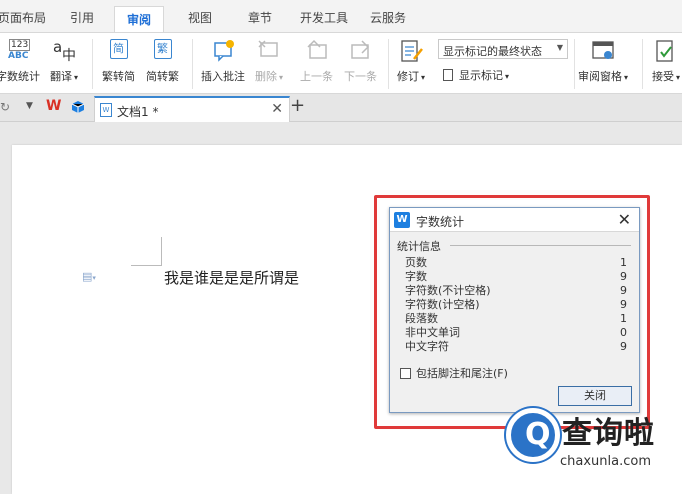  What do you see at coordinates (89, 276) in the screenshot?
I see `paragraph-handle-icon: ▤▾` at bounding box center [89, 276].